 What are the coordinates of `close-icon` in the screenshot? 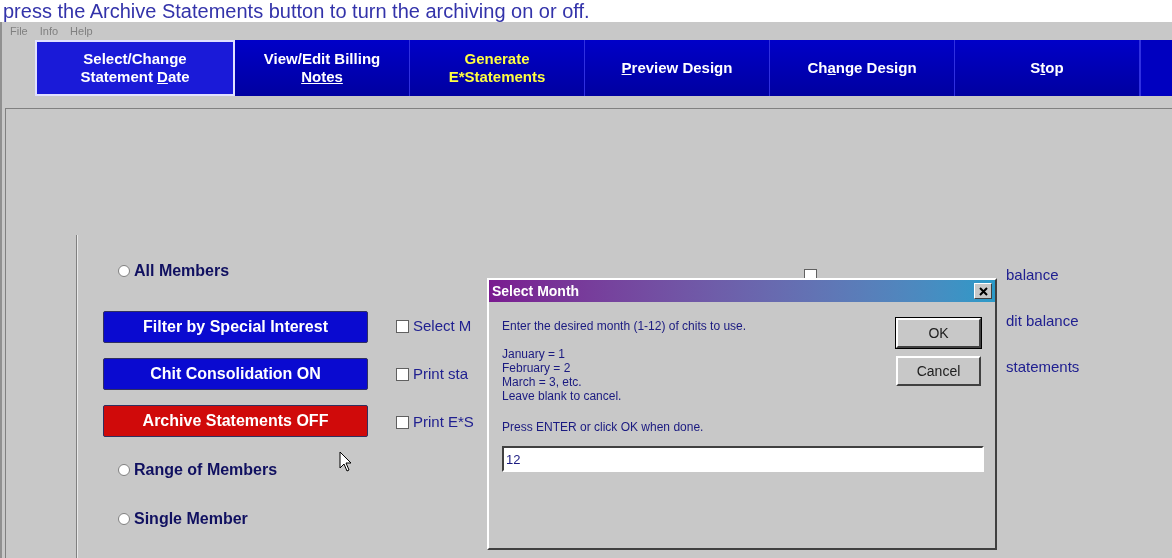 It's located at (983, 291).